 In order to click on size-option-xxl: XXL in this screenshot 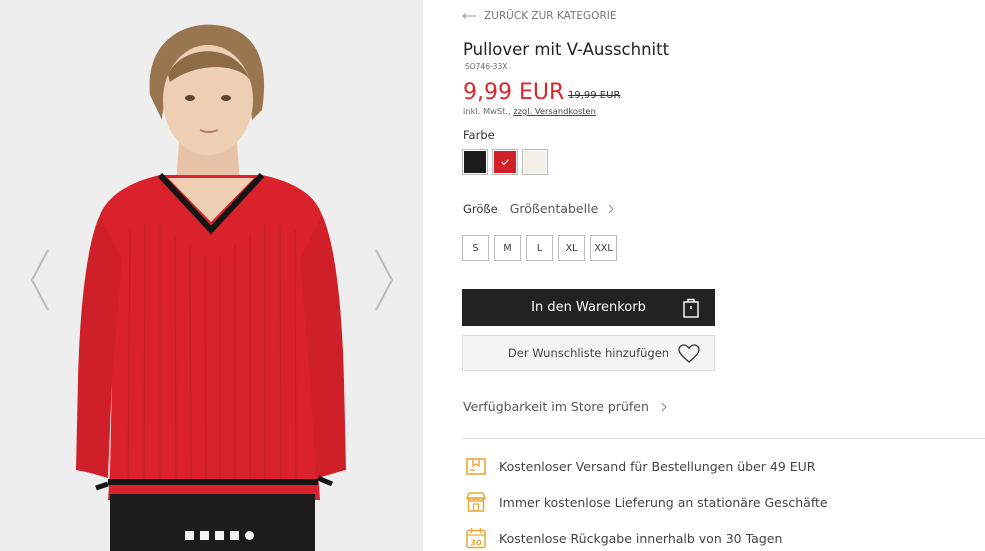, I will do `click(603, 248)`.